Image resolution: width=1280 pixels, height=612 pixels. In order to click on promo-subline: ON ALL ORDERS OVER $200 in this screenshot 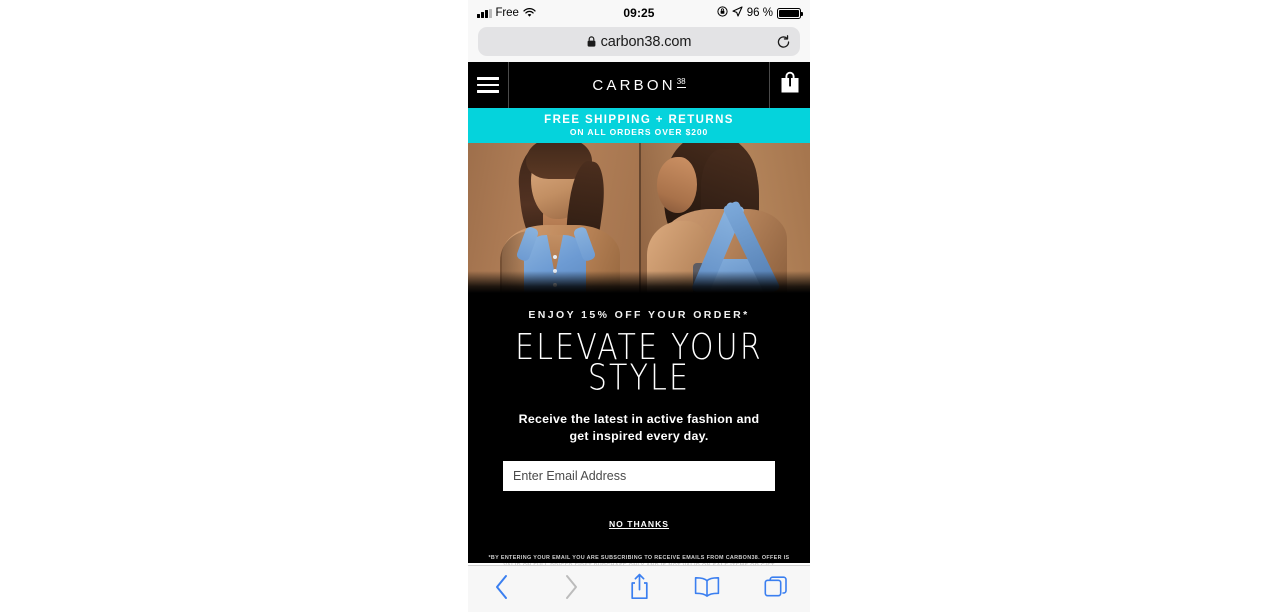, I will do `click(639, 132)`.